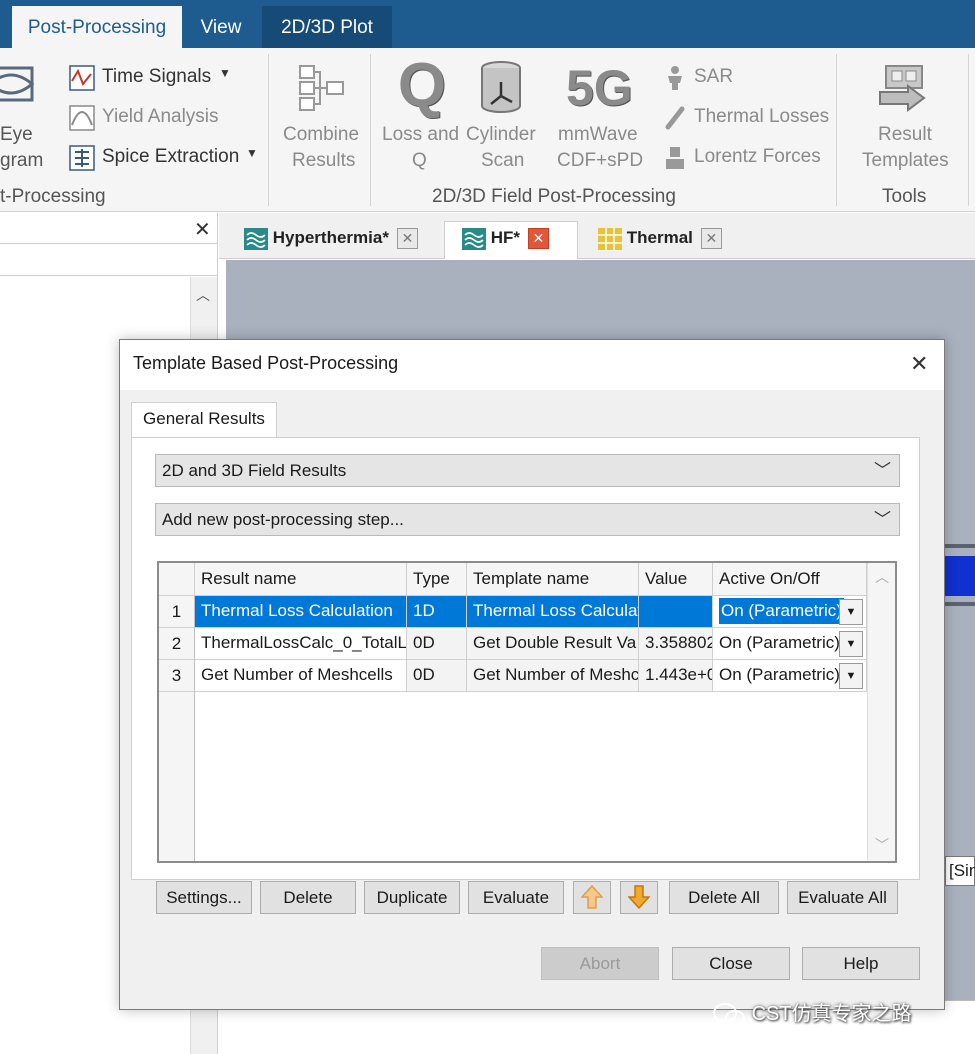 This screenshot has height=1054, width=975. I want to click on spice-extraction-button: Spice Extraction, so click(170, 157).